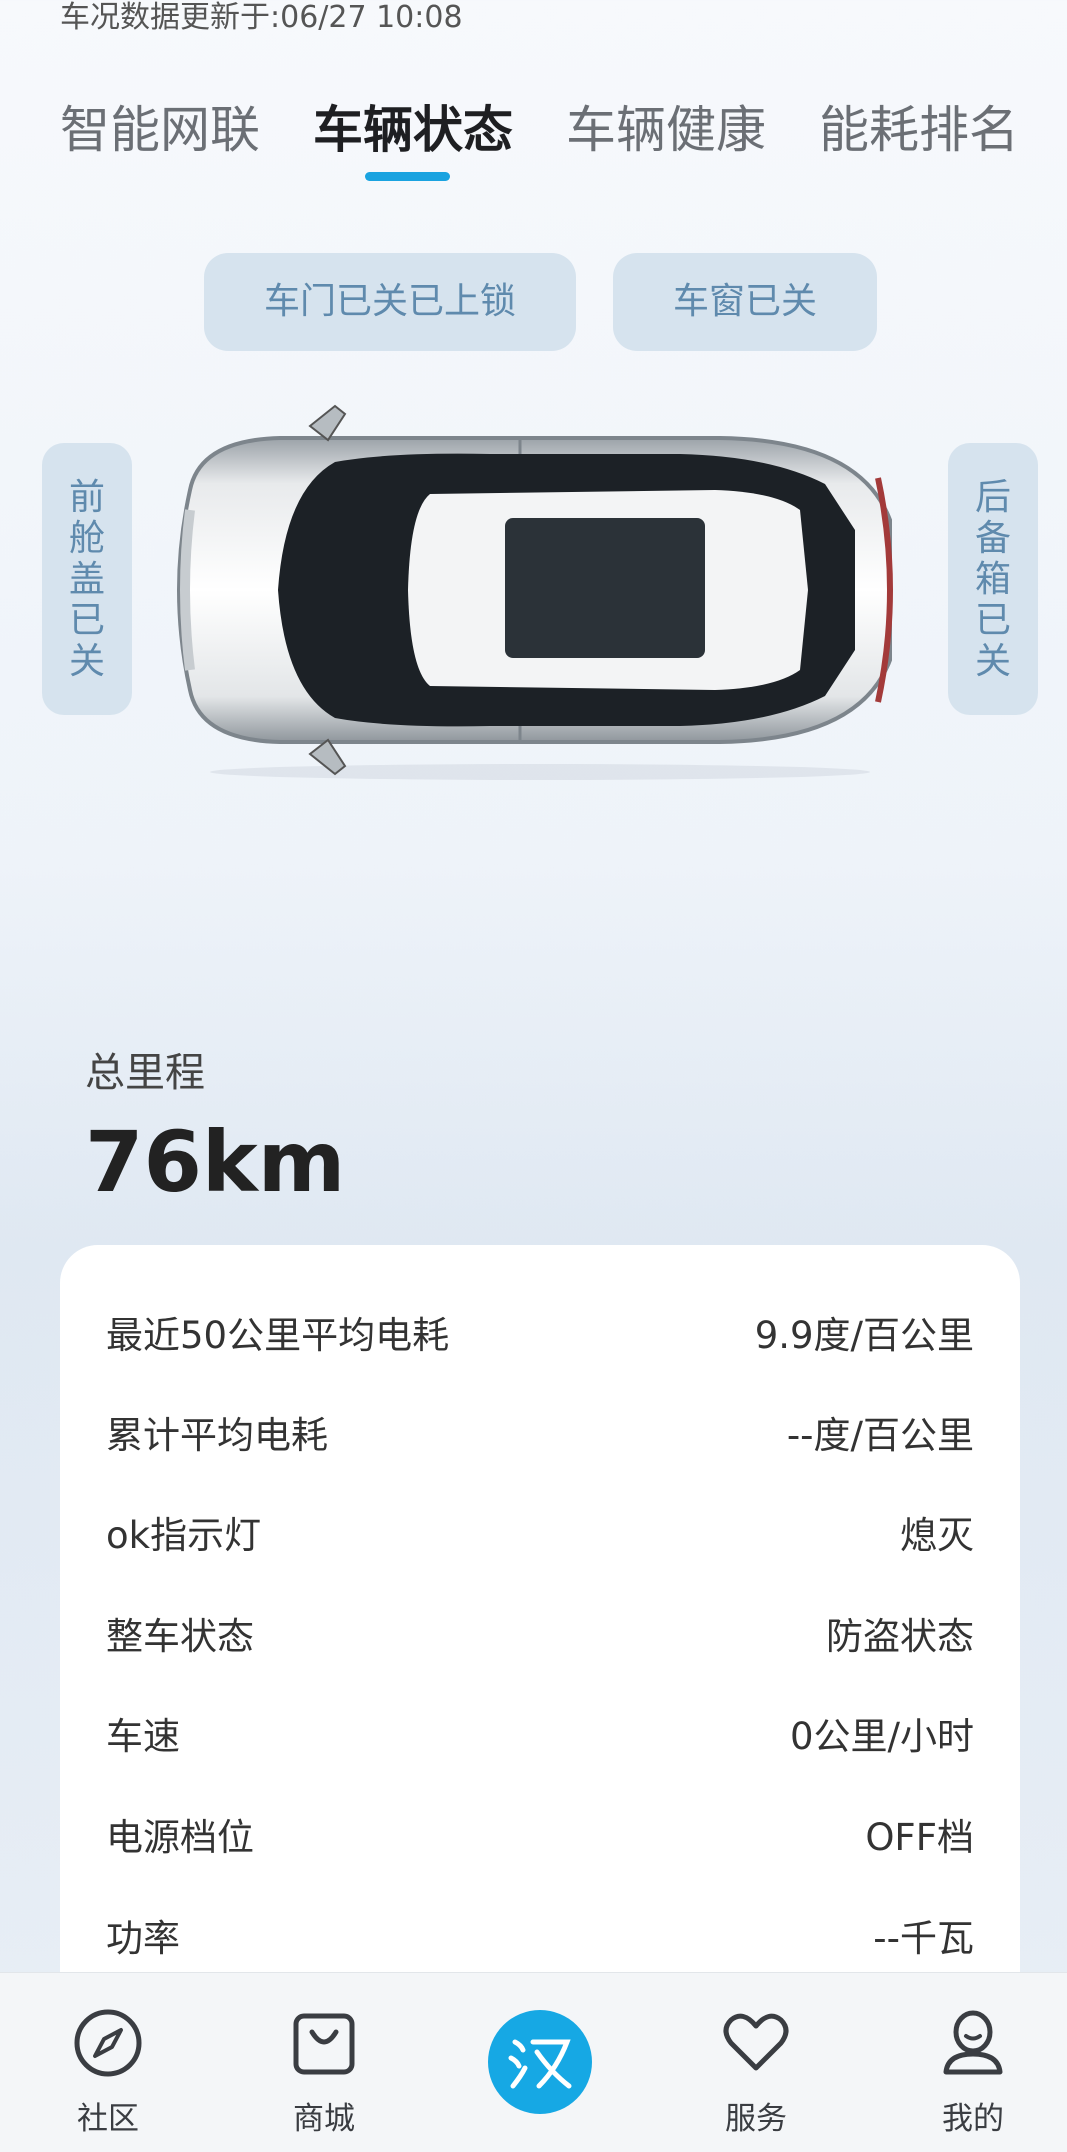 The image size is (1067, 2152). What do you see at coordinates (540, 1432) in the screenshot?
I see `stat-row-cumulative-consumption: 累计平均电耗 --度/百公里` at bounding box center [540, 1432].